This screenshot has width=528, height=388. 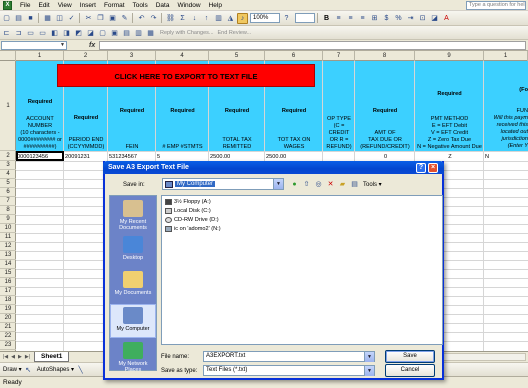 What do you see at coordinates (306, 184) in the screenshot?
I see `up-folder-icon: ⇧` at bounding box center [306, 184].